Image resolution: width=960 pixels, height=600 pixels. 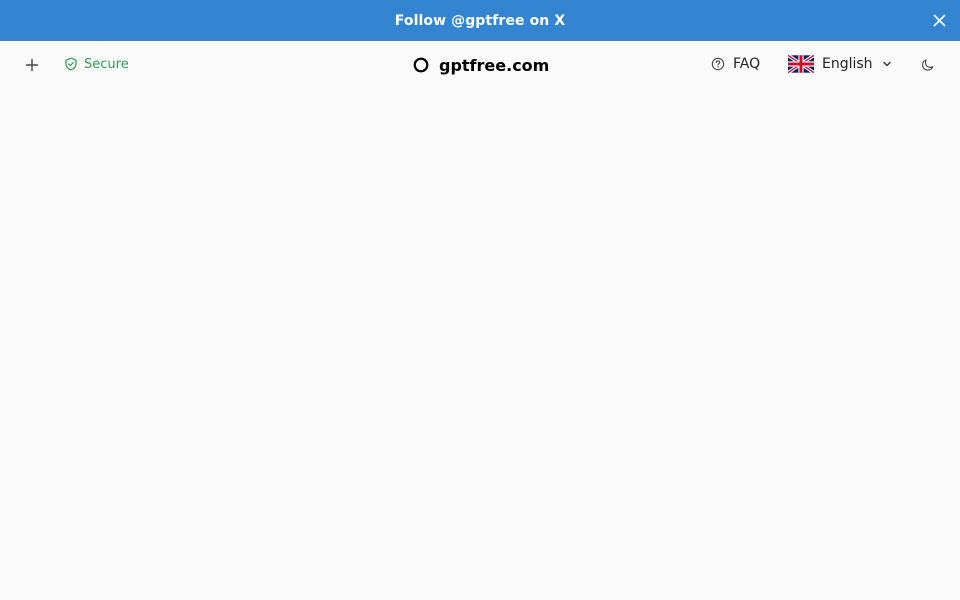 I want to click on faq-label: FAQ, so click(x=747, y=64).